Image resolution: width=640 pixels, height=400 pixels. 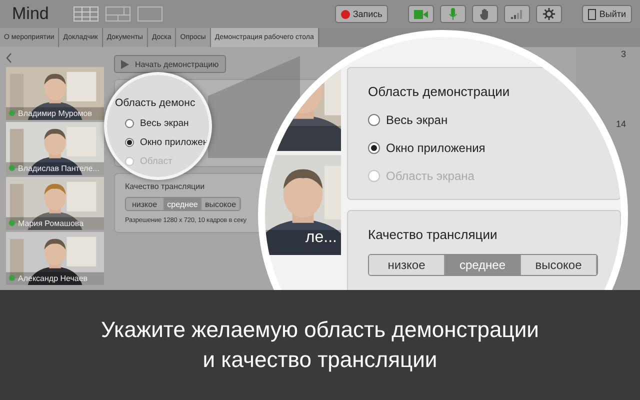 I want to click on exit-button: Выйти, so click(x=607, y=14).